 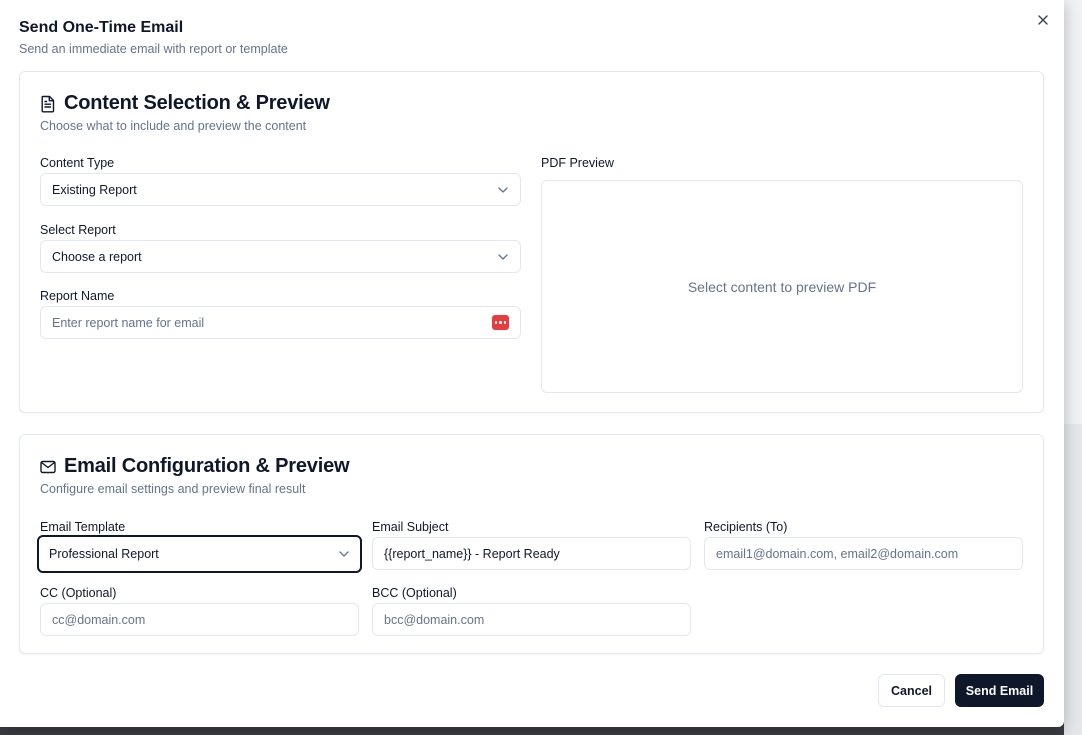 I want to click on content-type-label: Content Type, so click(x=77, y=163).